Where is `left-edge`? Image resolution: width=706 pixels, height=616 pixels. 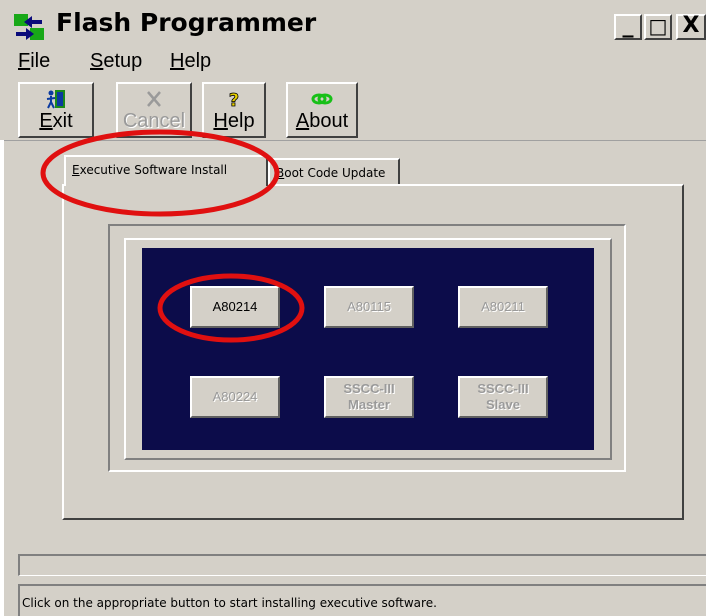
left-edge is located at coordinates (2, 378).